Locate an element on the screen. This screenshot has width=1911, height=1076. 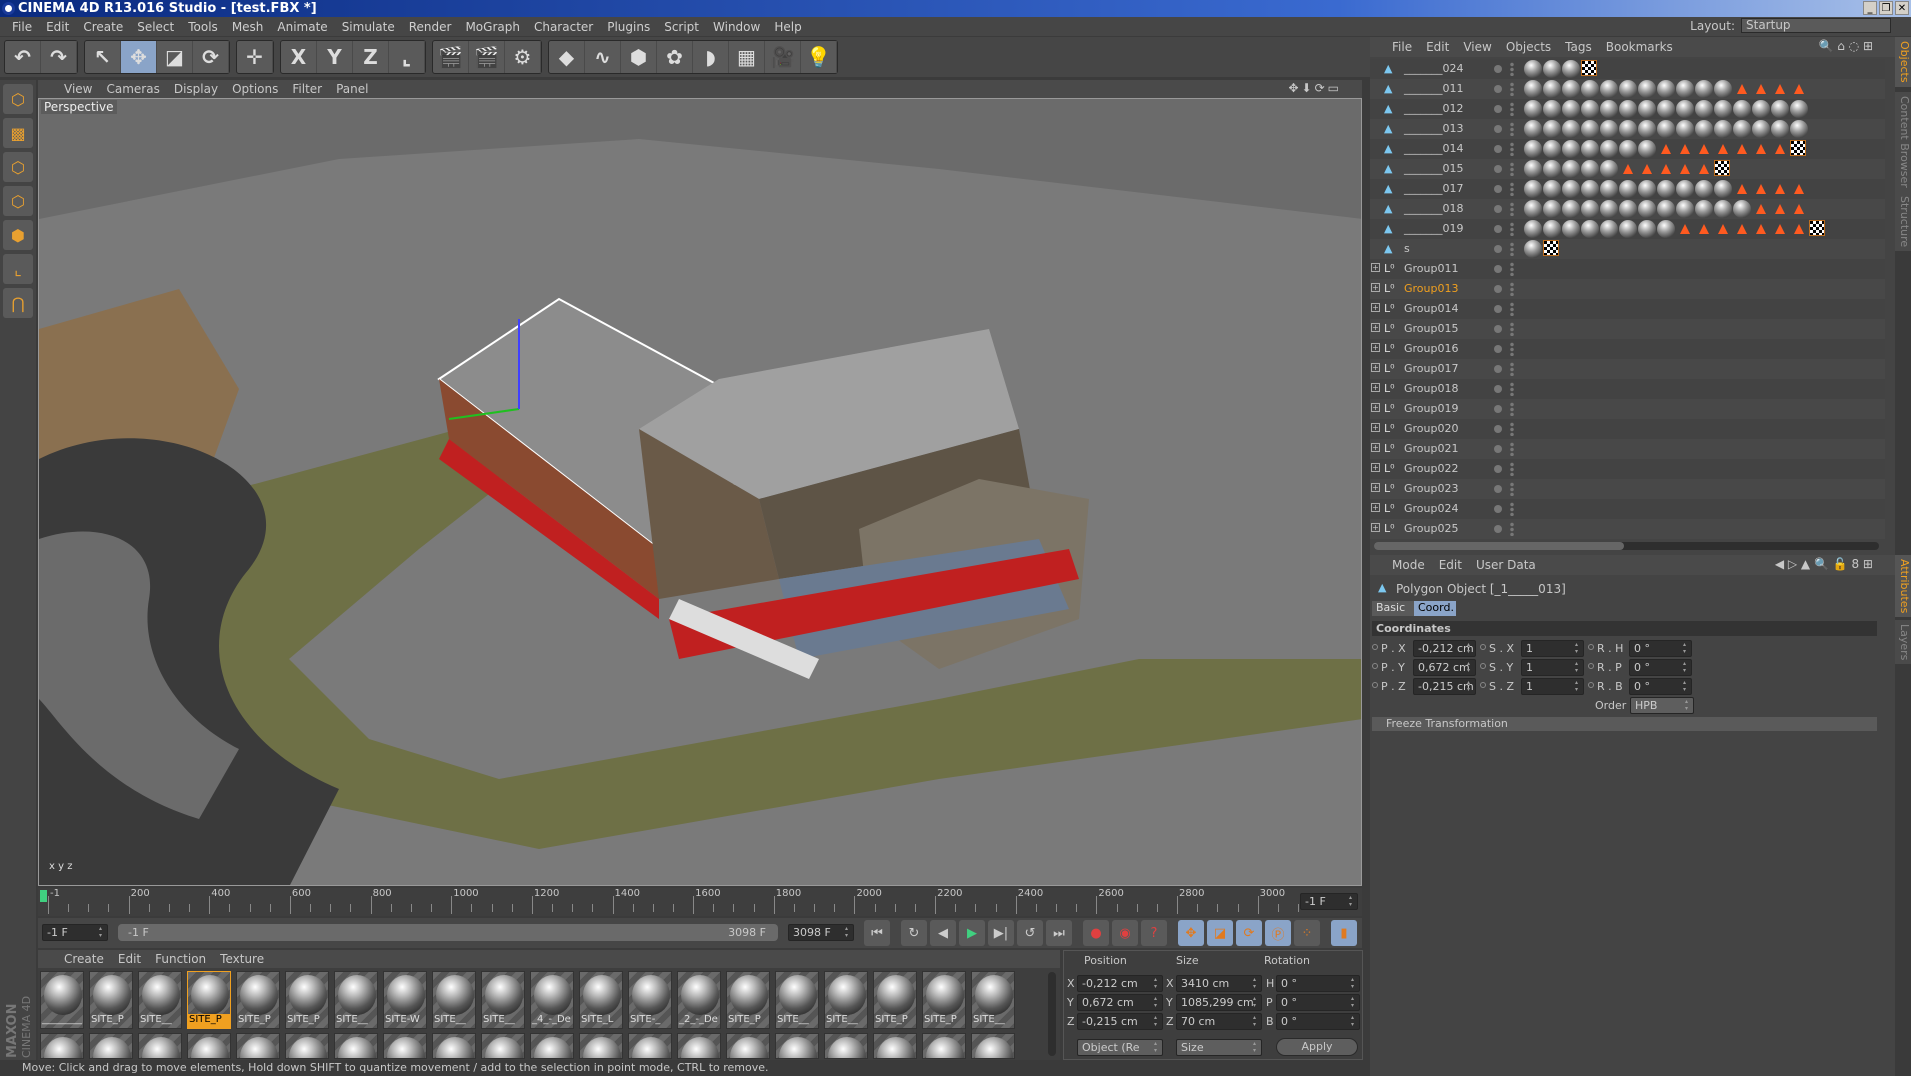
deformer-button: ◗ is located at coordinates (711, 57).